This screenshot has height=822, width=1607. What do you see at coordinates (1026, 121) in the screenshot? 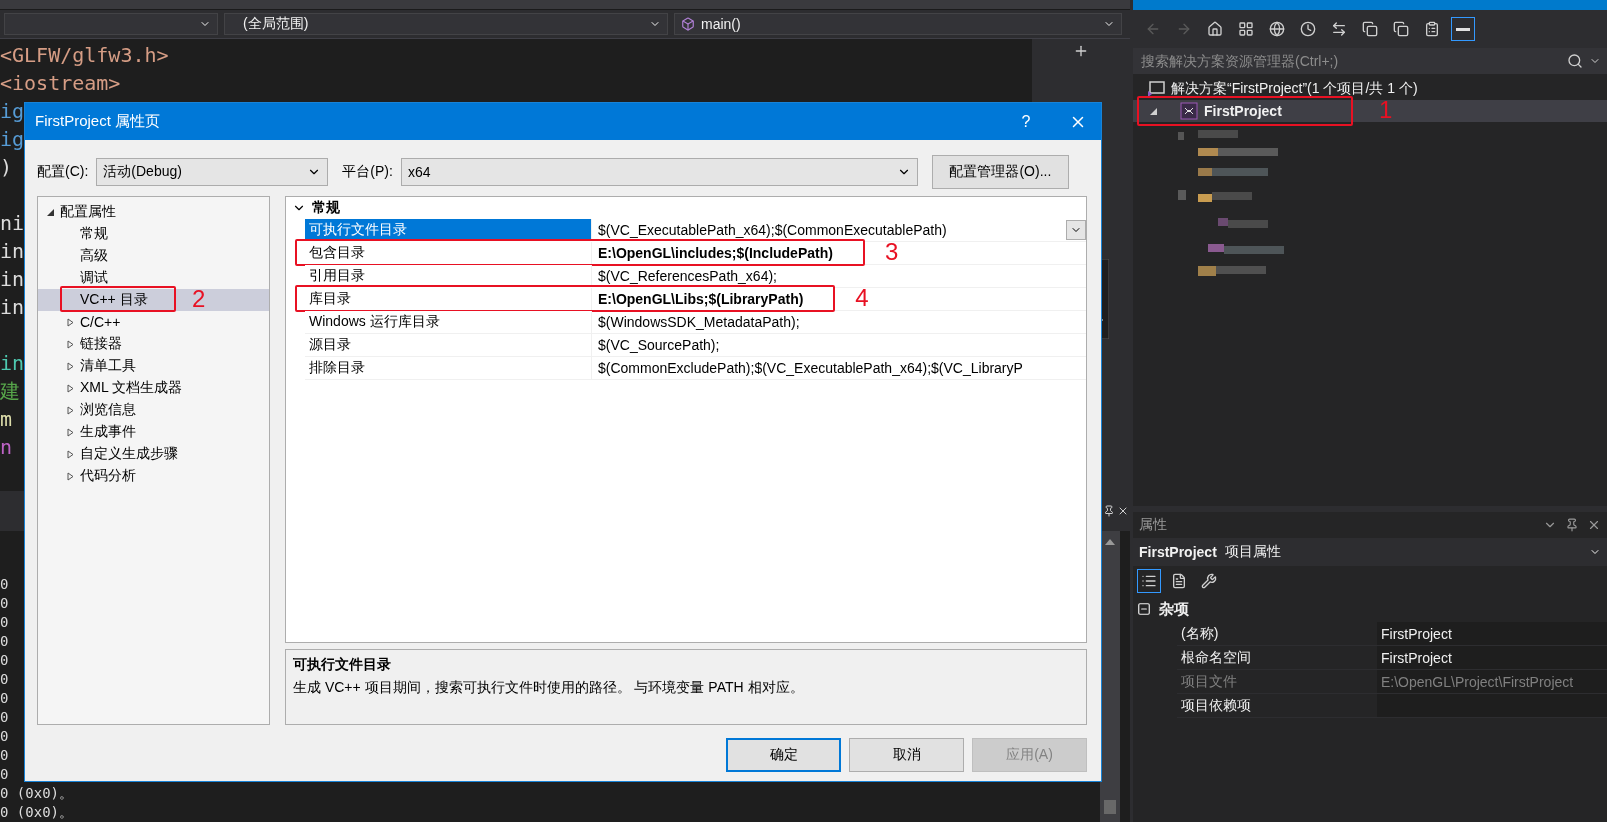
I see `help-button: ?` at bounding box center [1026, 121].